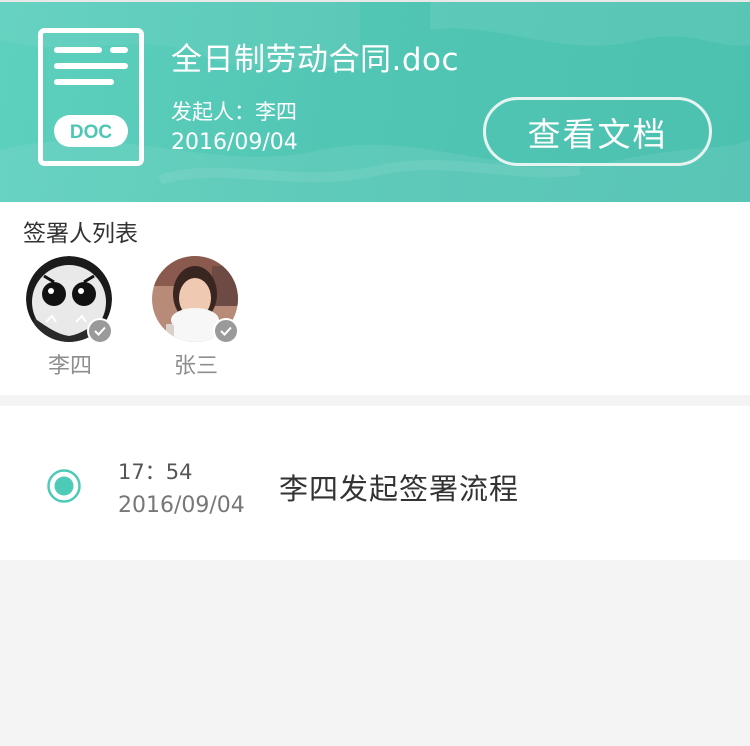 The image size is (750, 746). What do you see at coordinates (155, 472) in the screenshot?
I see `timeline-time: 17：54` at bounding box center [155, 472].